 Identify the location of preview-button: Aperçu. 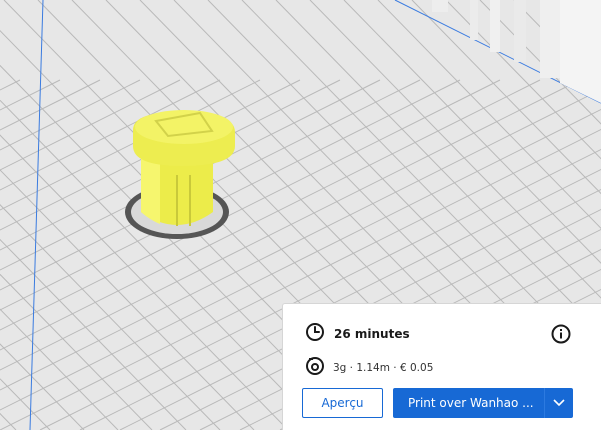
(342, 403).